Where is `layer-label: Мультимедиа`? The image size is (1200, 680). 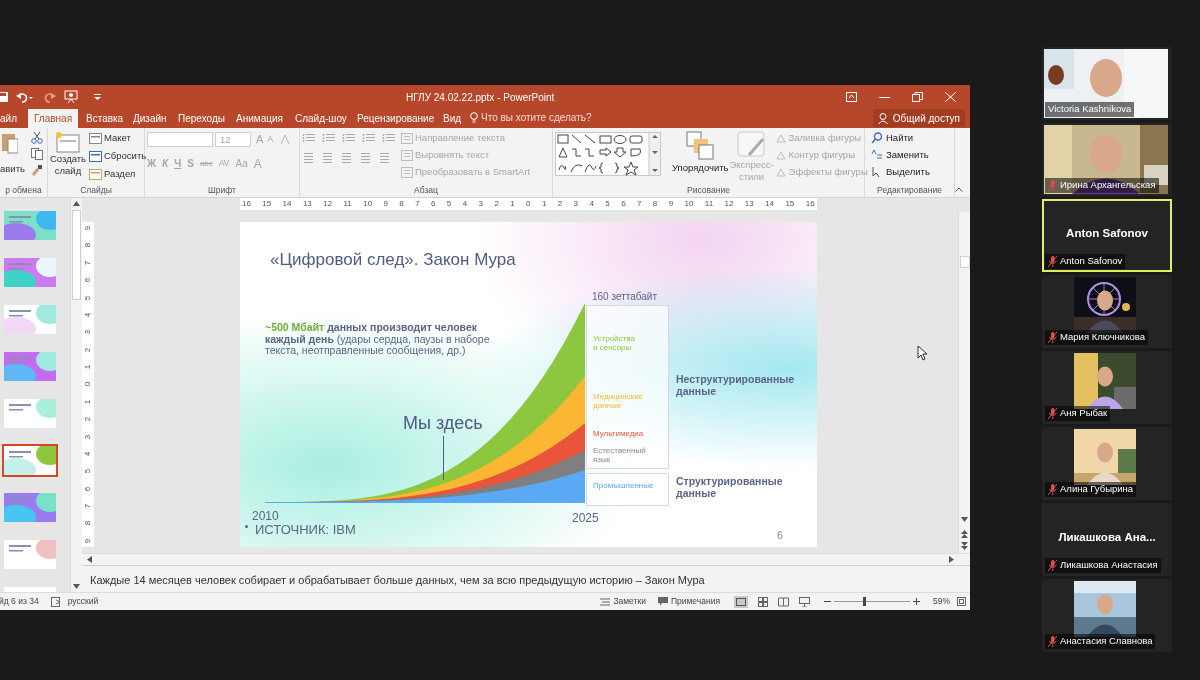 layer-label: Мультимедиа is located at coordinates (618, 433).